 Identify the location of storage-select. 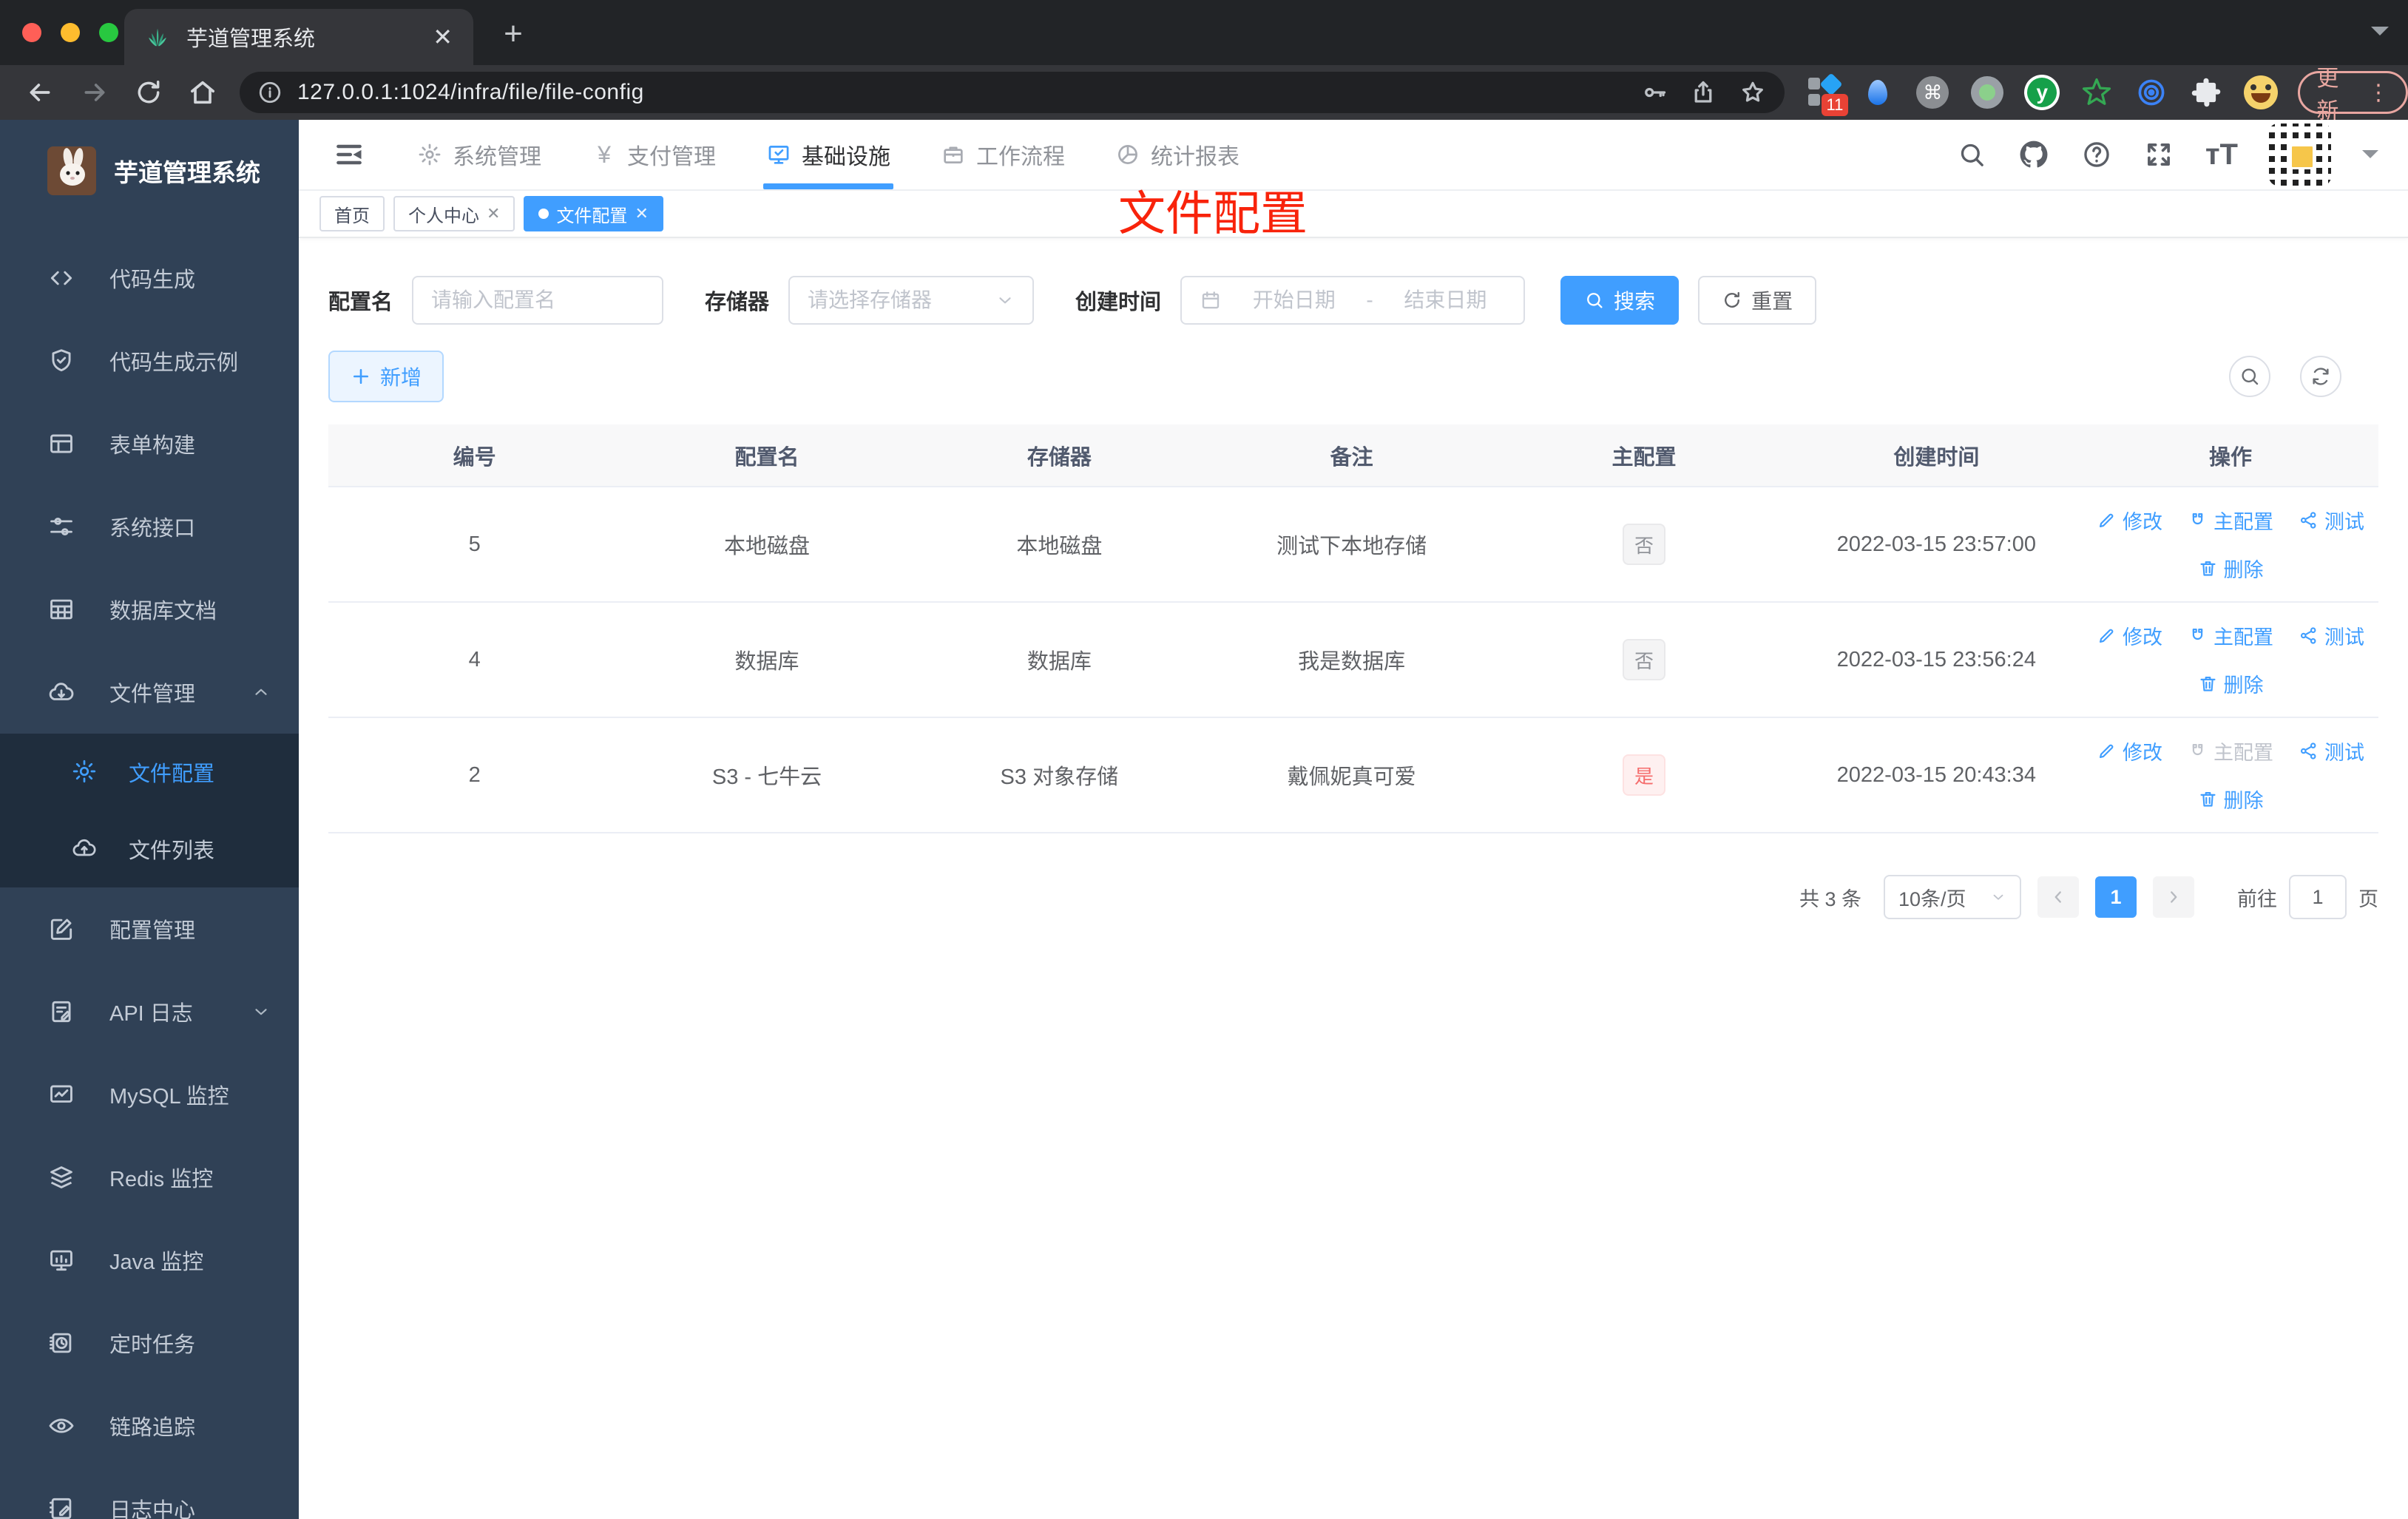
(911, 300).